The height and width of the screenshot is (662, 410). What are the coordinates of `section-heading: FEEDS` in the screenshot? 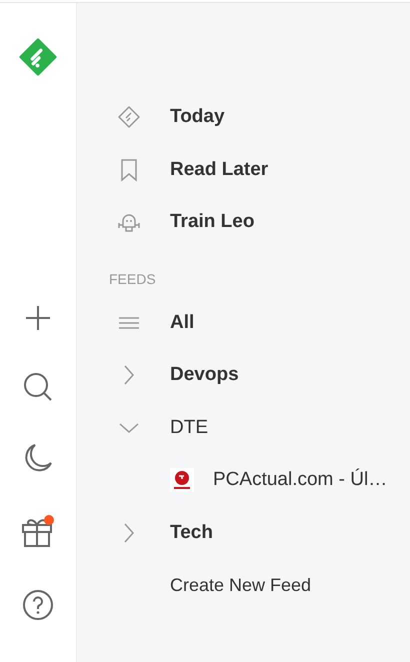 It's located at (132, 278).